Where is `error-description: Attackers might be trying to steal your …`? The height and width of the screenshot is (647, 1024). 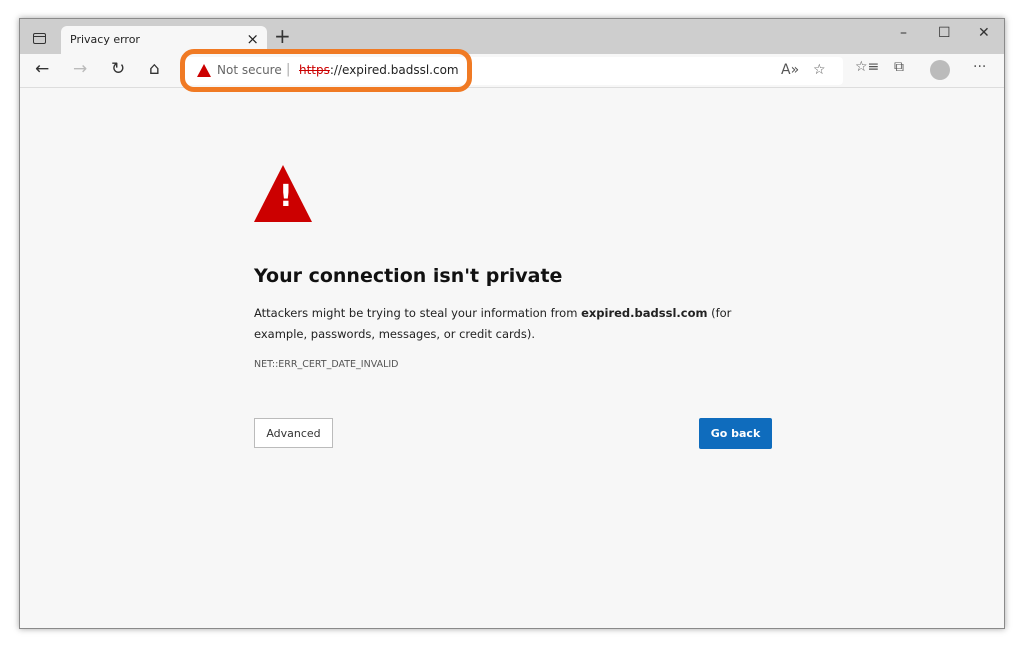
error-description: Attackers might be trying to steal your … is located at coordinates (493, 323).